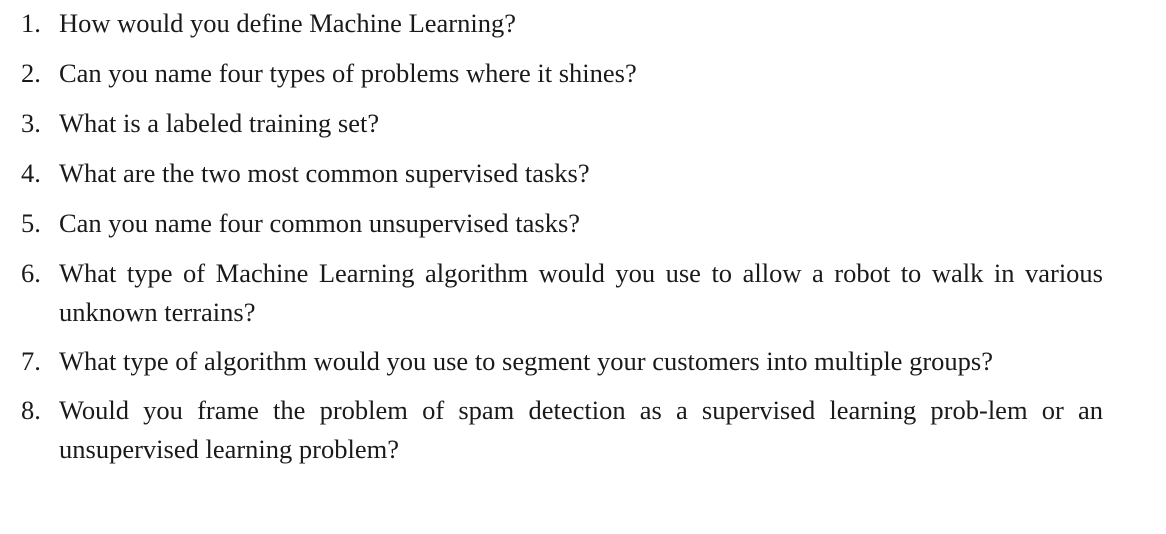 The width and height of the screenshot is (1166, 534). Describe the element at coordinates (31, 23) in the screenshot. I see `item-number: 1.` at that location.